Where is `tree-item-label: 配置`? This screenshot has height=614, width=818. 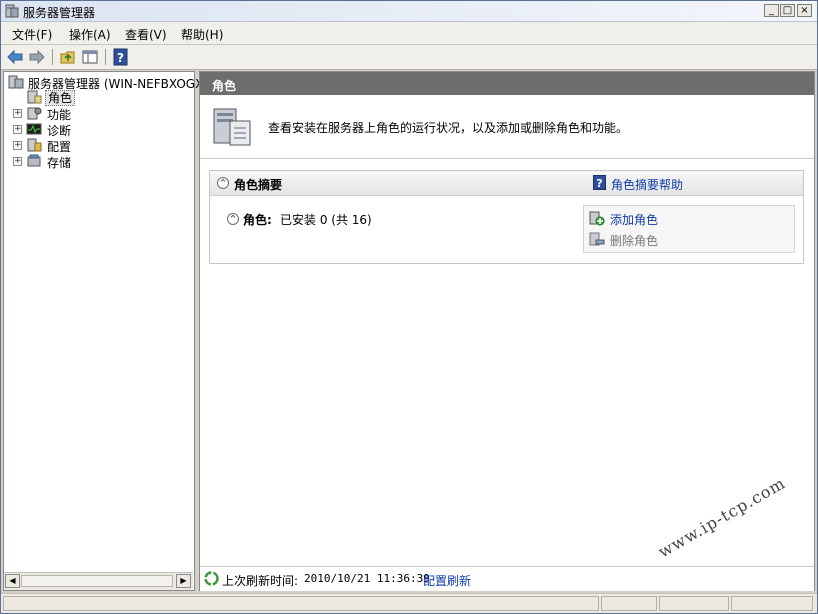 tree-item-label: 配置 is located at coordinates (59, 147).